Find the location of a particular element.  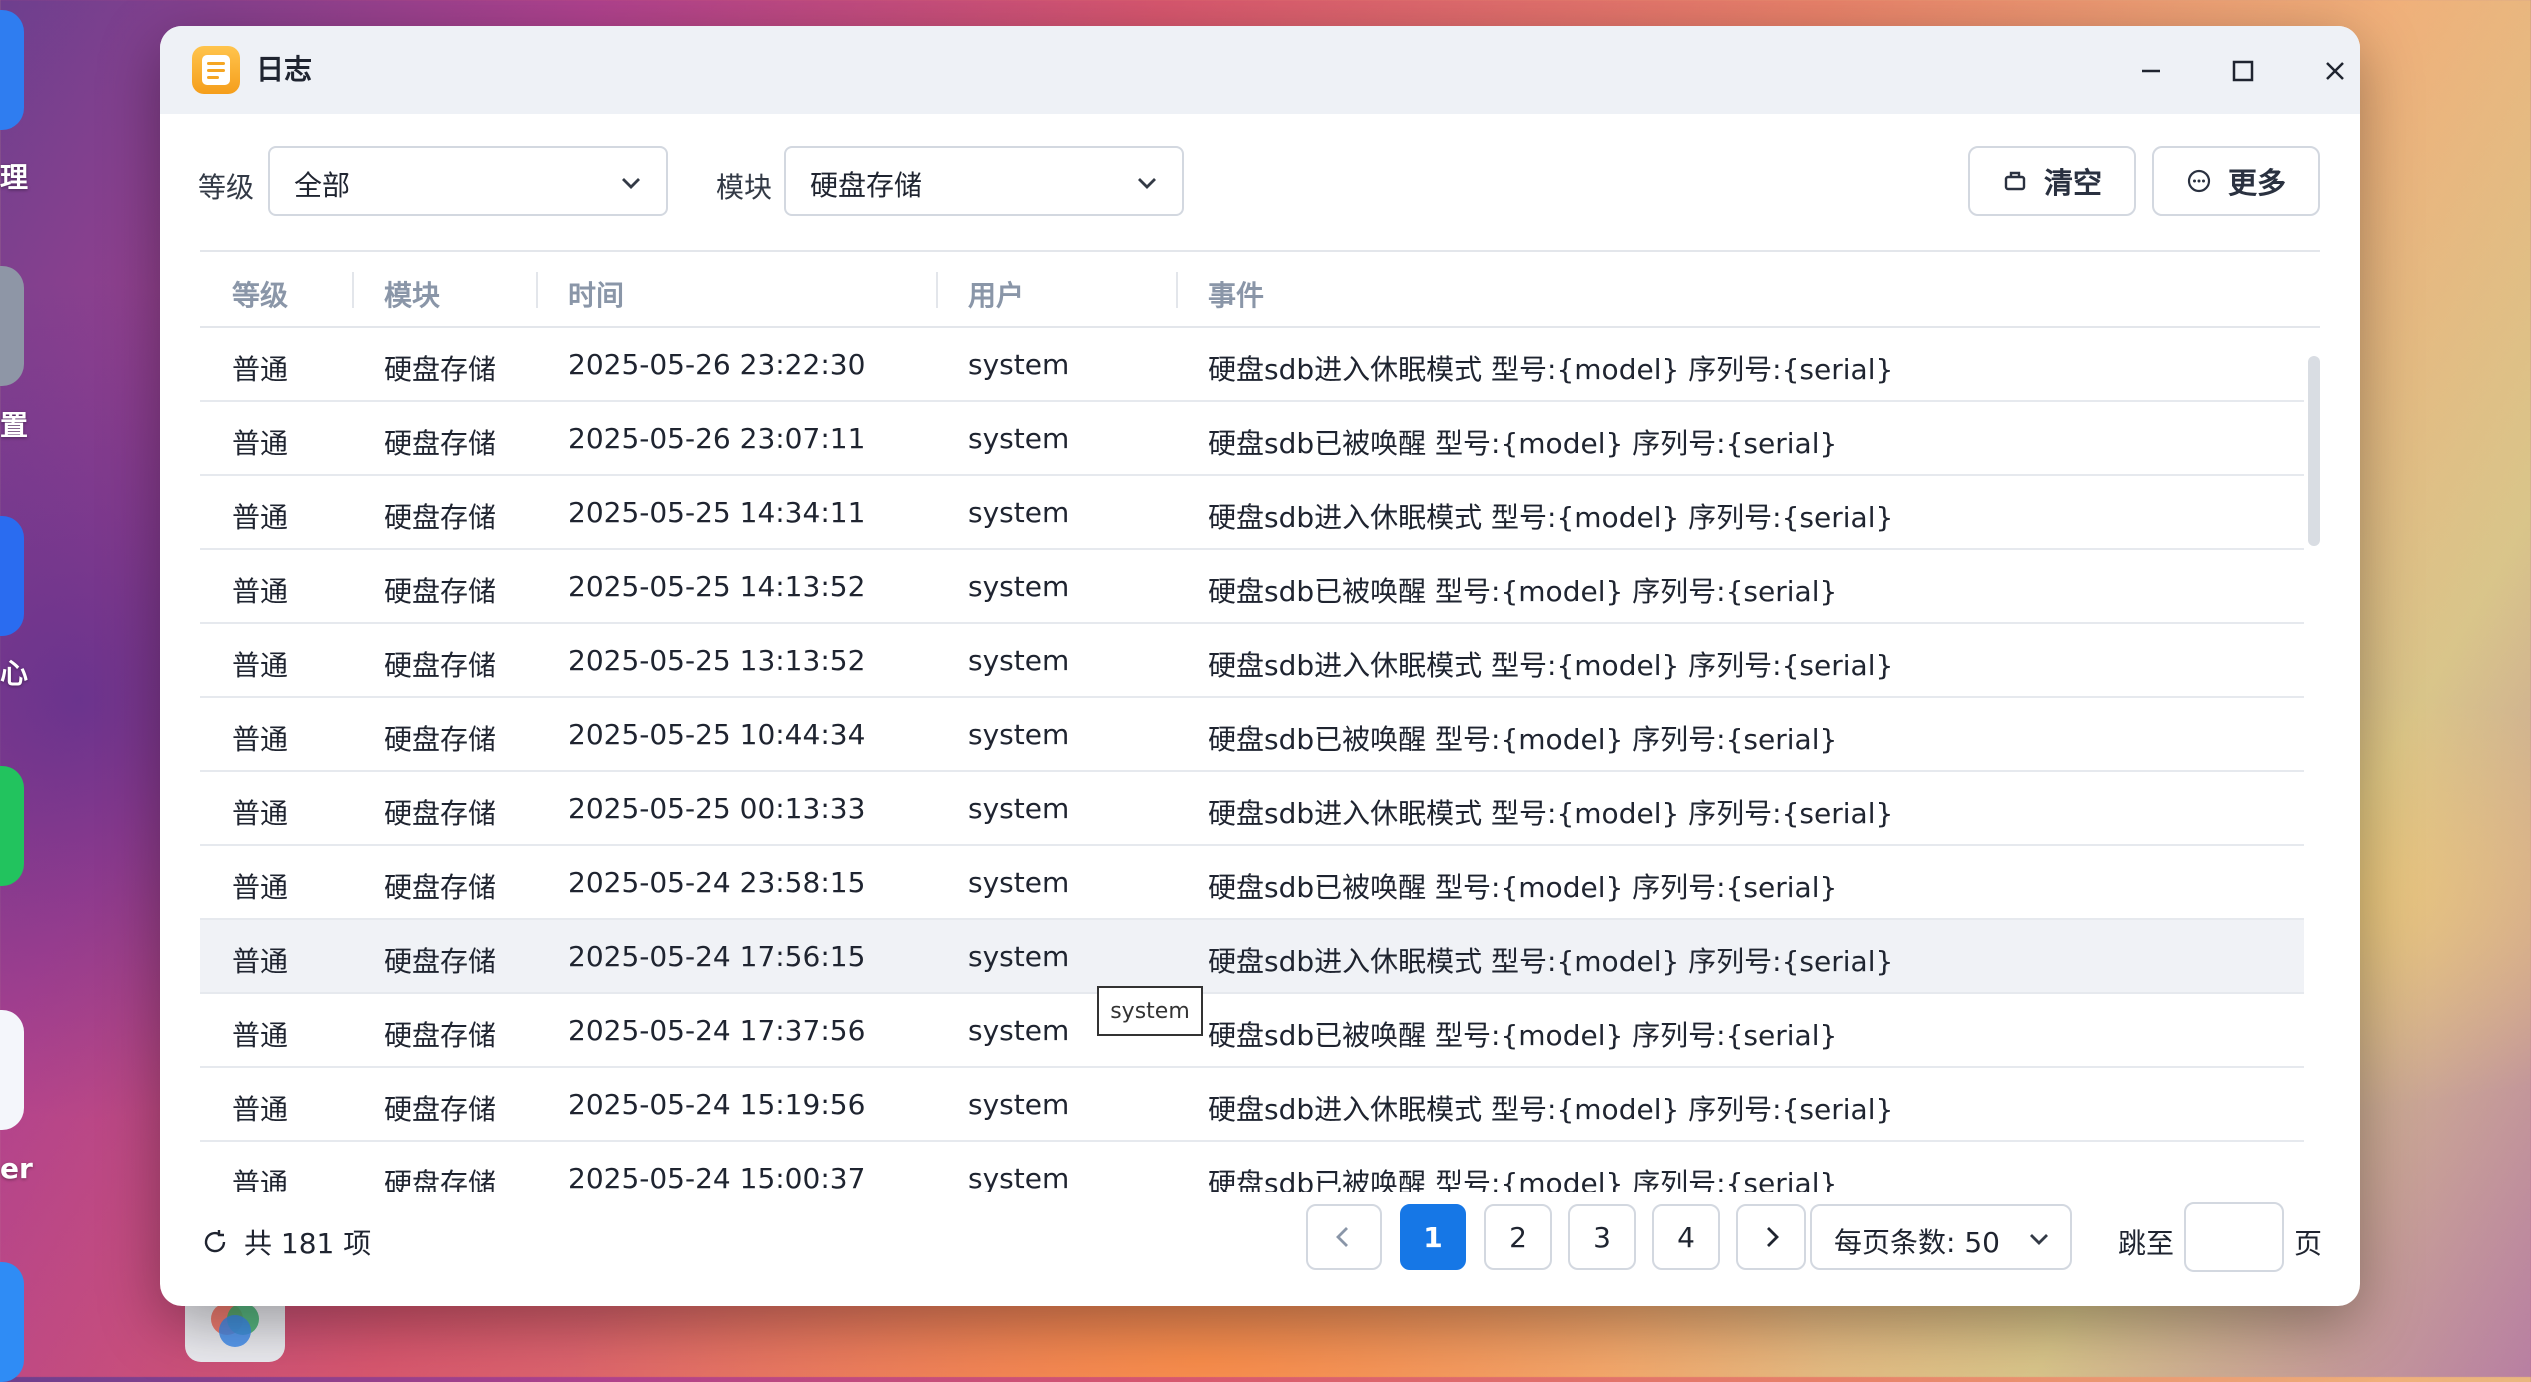

app-log-icon is located at coordinates (216, 70).